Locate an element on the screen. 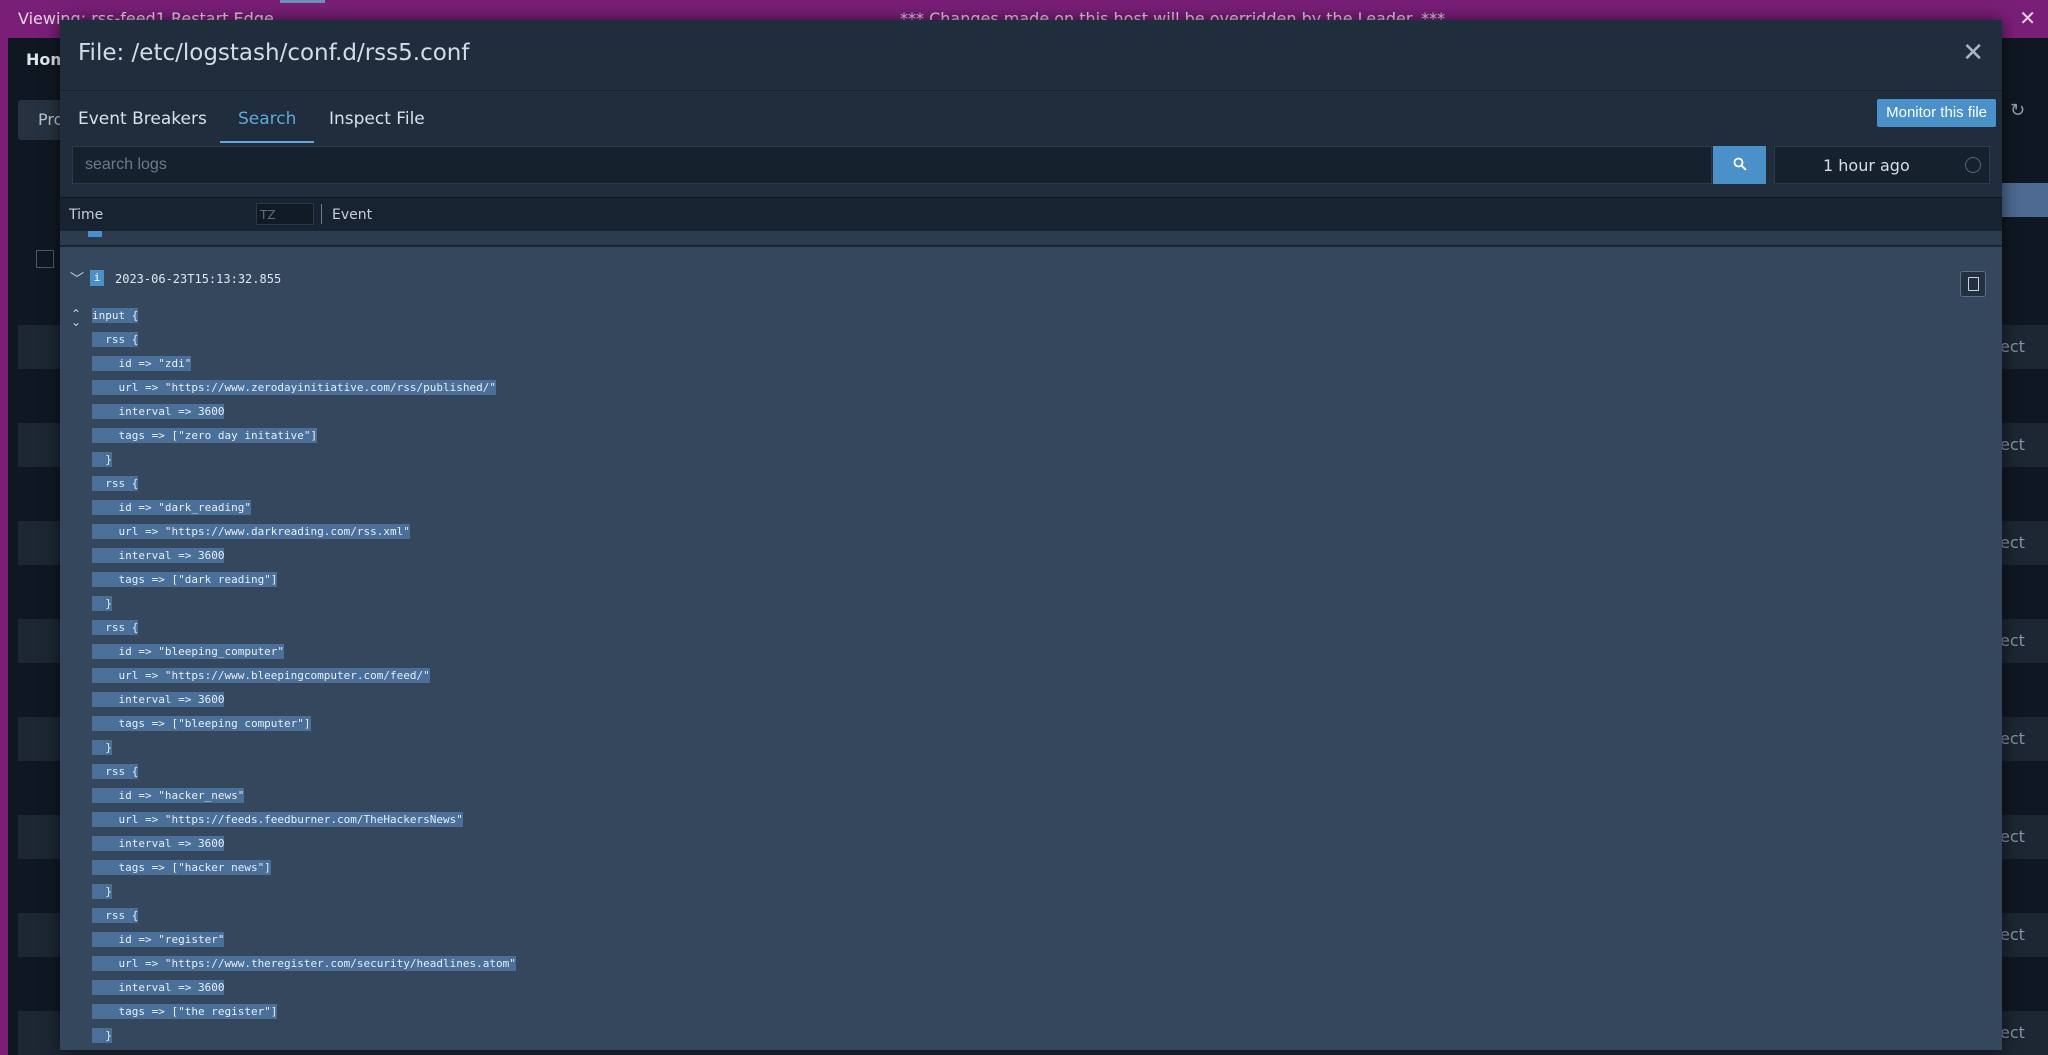 This screenshot has width=2048, height=1055. column-event: Event is located at coordinates (352, 215).